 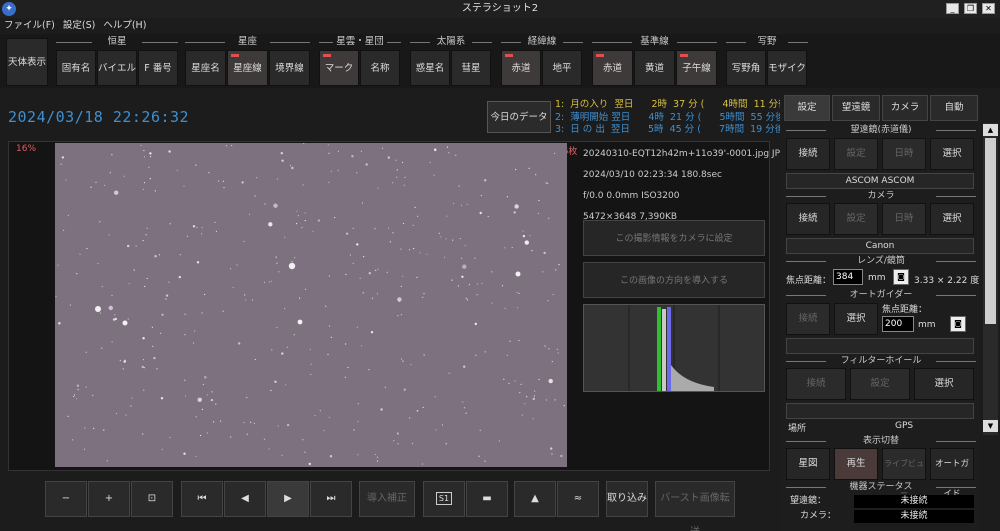 I want to click on apply-shot-info-button: この撮影情報をカメラに設定, so click(x=674, y=238).